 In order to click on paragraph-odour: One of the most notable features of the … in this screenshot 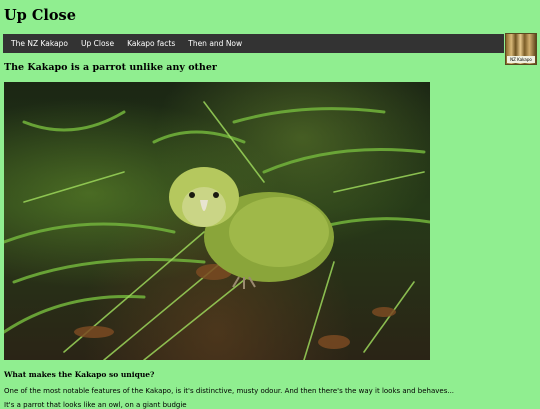, I will do `click(229, 391)`.